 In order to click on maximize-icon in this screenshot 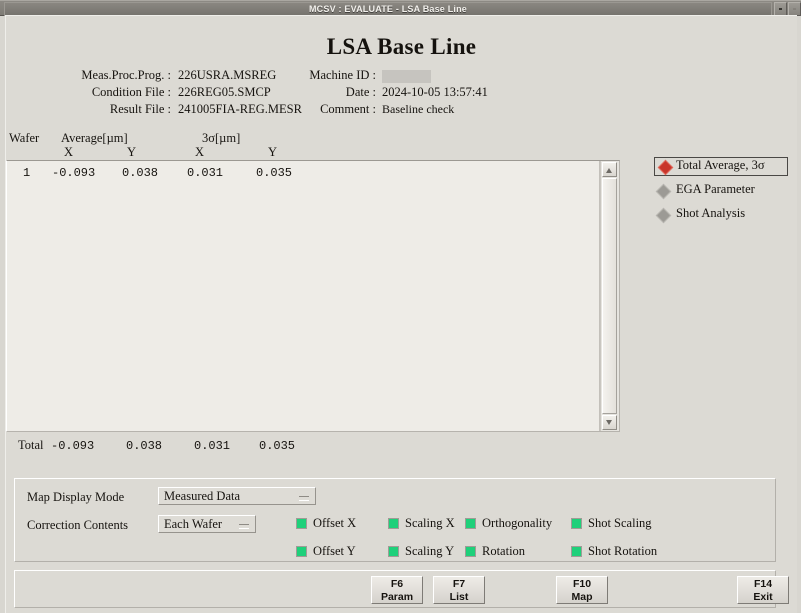, I will do `click(794, 9)`.